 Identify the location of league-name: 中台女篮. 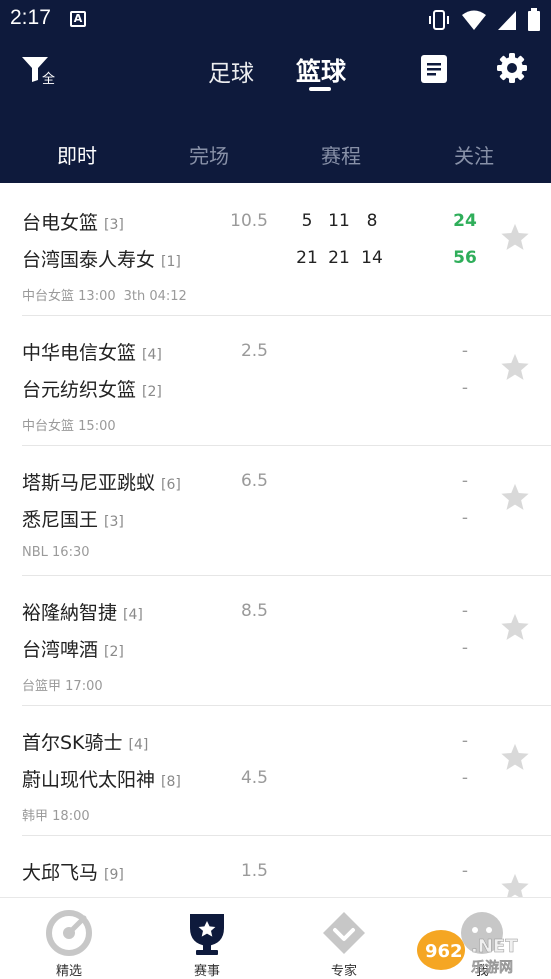
(48, 296).